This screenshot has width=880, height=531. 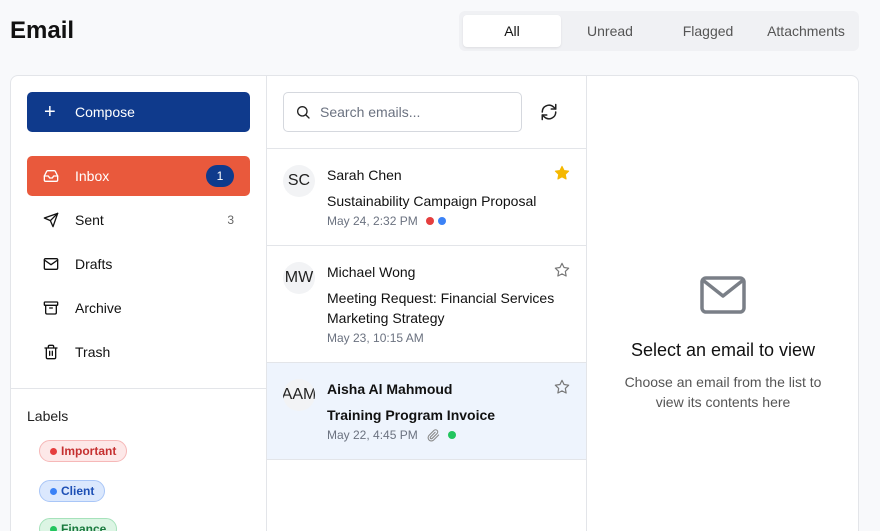 What do you see at coordinates (50, 112) in the screenshot?
I see `plus-icon: +` at bounding box center [50, 112].